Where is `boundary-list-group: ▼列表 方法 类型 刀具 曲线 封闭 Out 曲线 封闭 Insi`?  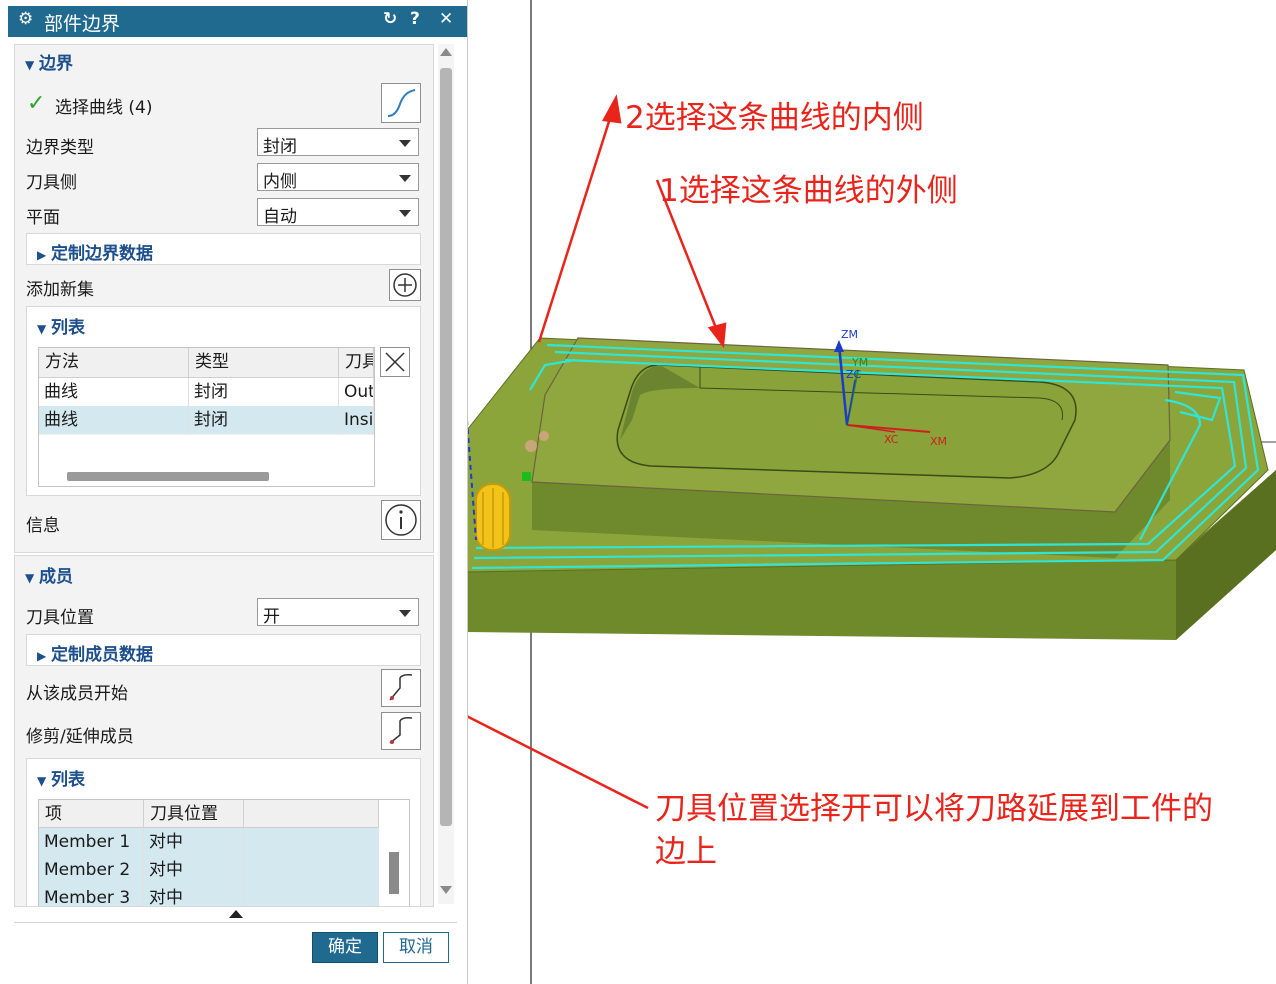 boundary-list-group: ▼列表 方法 类型 刀具 曲线 封闭 Out 曲线 封闭 Insi is located at coordinates (223, 401).